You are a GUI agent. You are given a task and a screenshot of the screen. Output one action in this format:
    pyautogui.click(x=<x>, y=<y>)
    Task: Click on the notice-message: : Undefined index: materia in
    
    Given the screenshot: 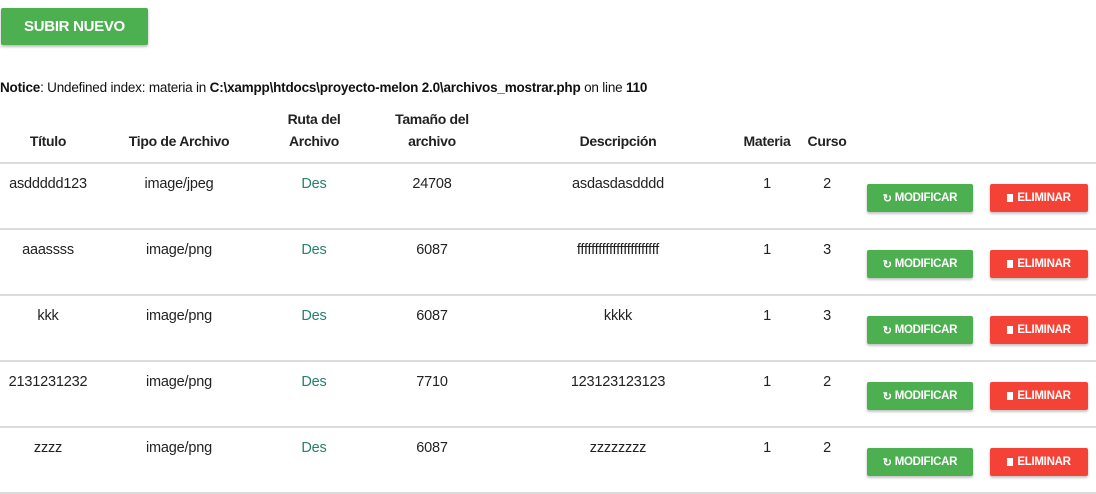 What is the action you would take?
    pyautogui.click(x=125, y=87)
    